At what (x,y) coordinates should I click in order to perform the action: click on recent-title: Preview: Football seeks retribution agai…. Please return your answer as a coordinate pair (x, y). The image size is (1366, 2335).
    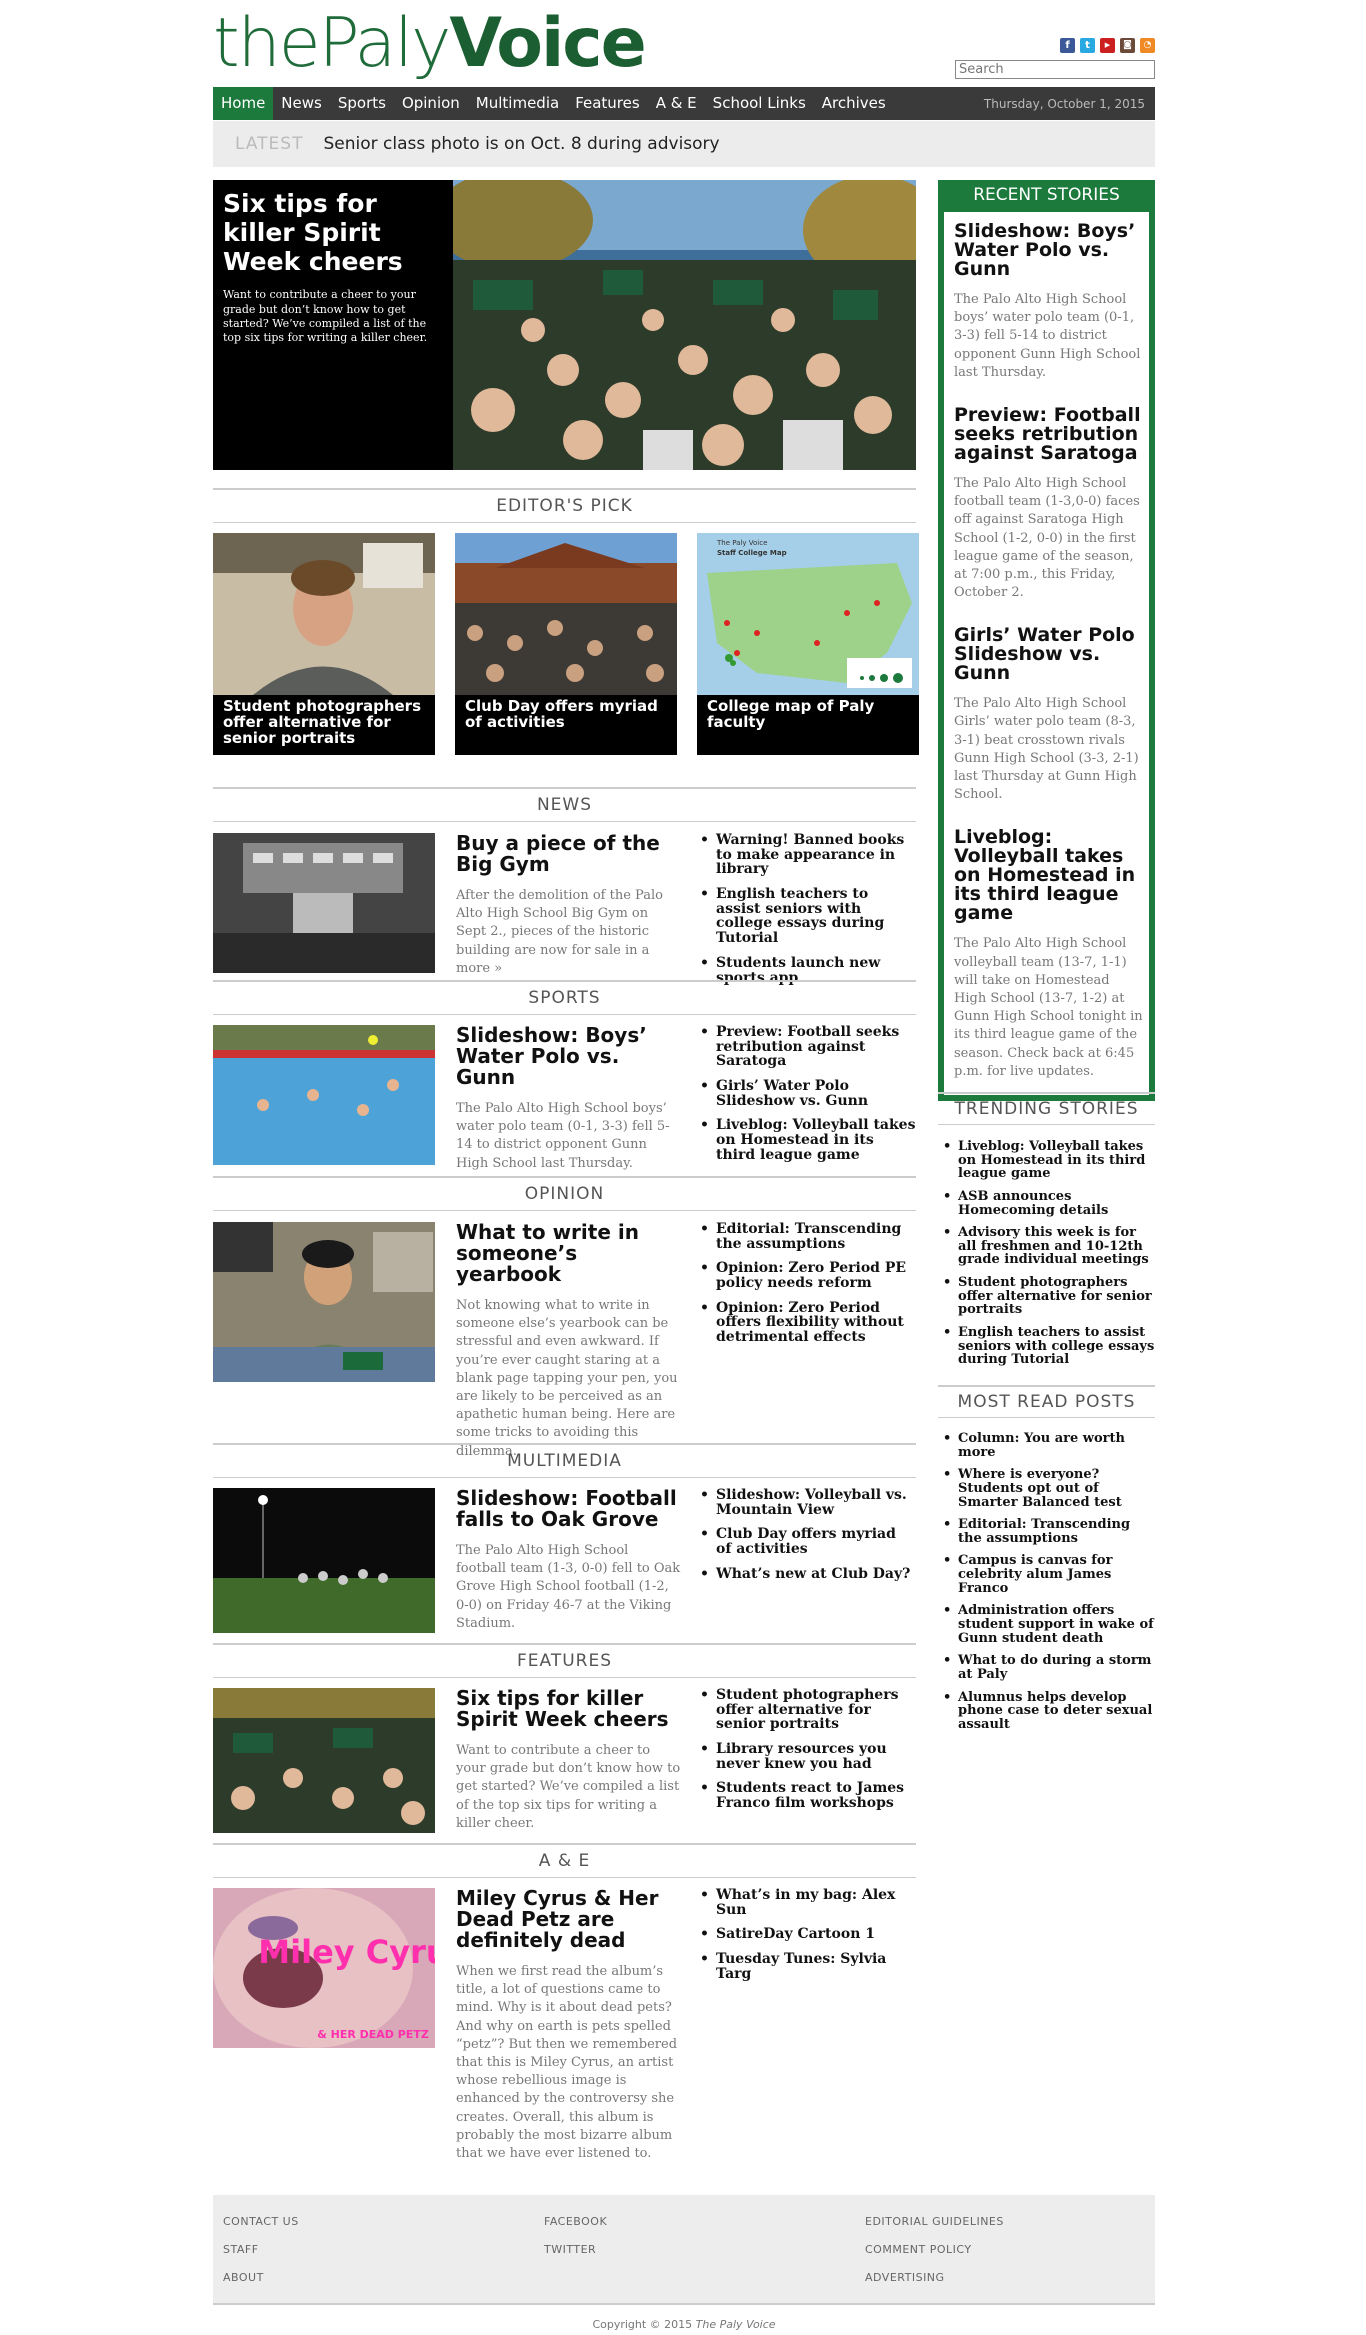
    Looking at the image, I should click on (1048, 434).